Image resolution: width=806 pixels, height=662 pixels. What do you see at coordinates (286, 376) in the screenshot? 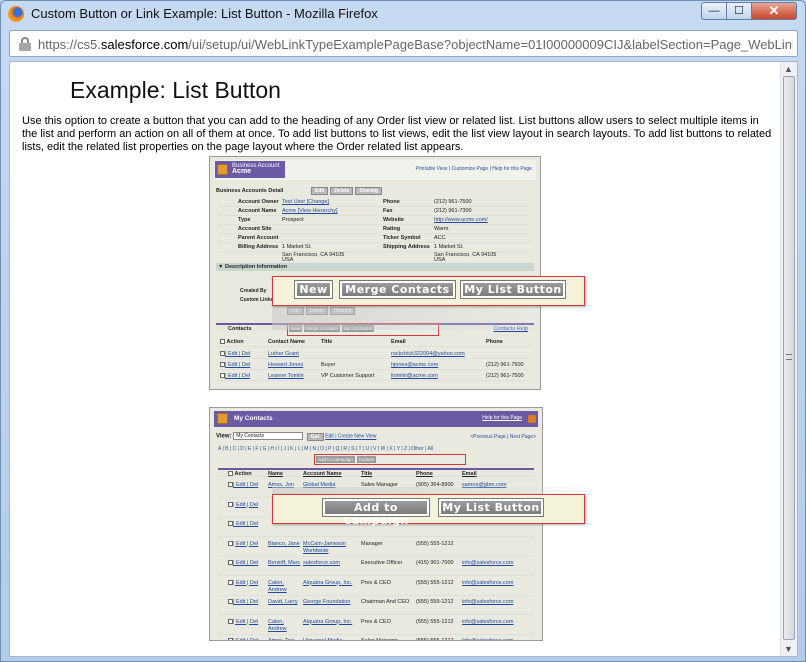
I see `contact-name: Leanne Tomlin` at bounding box center [286, 376].